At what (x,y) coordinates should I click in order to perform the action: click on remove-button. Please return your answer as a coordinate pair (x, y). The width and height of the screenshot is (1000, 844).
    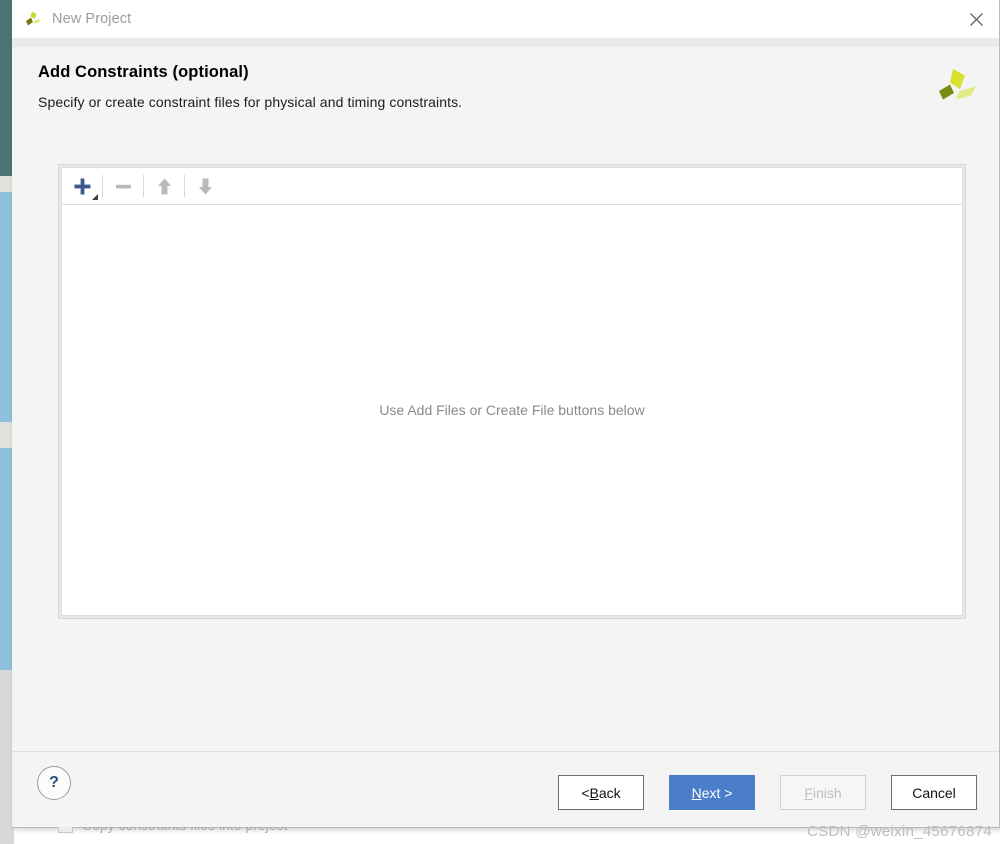
    Looking at the image, I should click on (123, 186).